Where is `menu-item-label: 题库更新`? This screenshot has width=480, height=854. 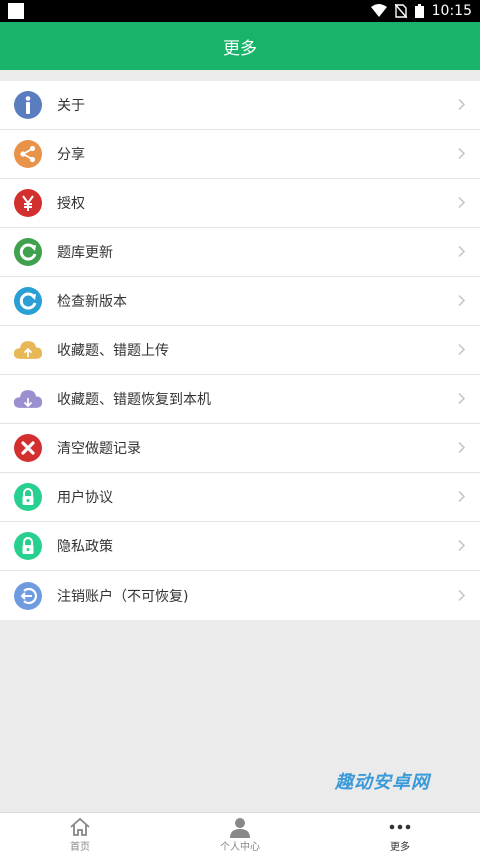
menu-item-label: 题库更新 is located at coordinates (85, 253).